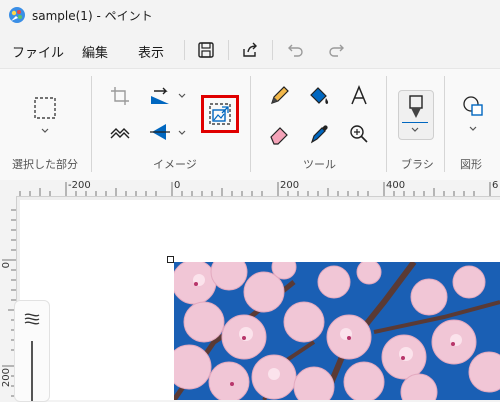  I want to click on color-picker-icon, so click(319, 134).